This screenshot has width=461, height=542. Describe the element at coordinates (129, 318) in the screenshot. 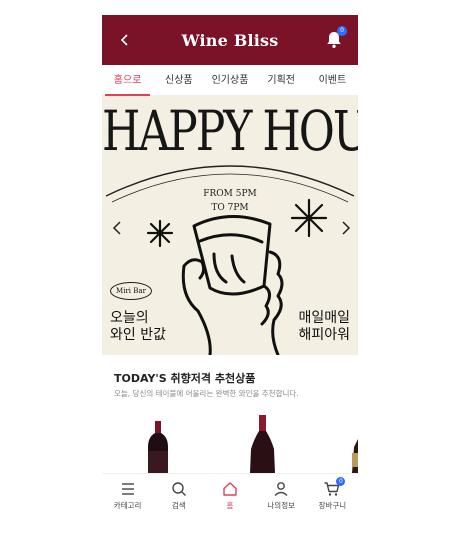

I see `banner-left-line1: 오늘의` at that location.